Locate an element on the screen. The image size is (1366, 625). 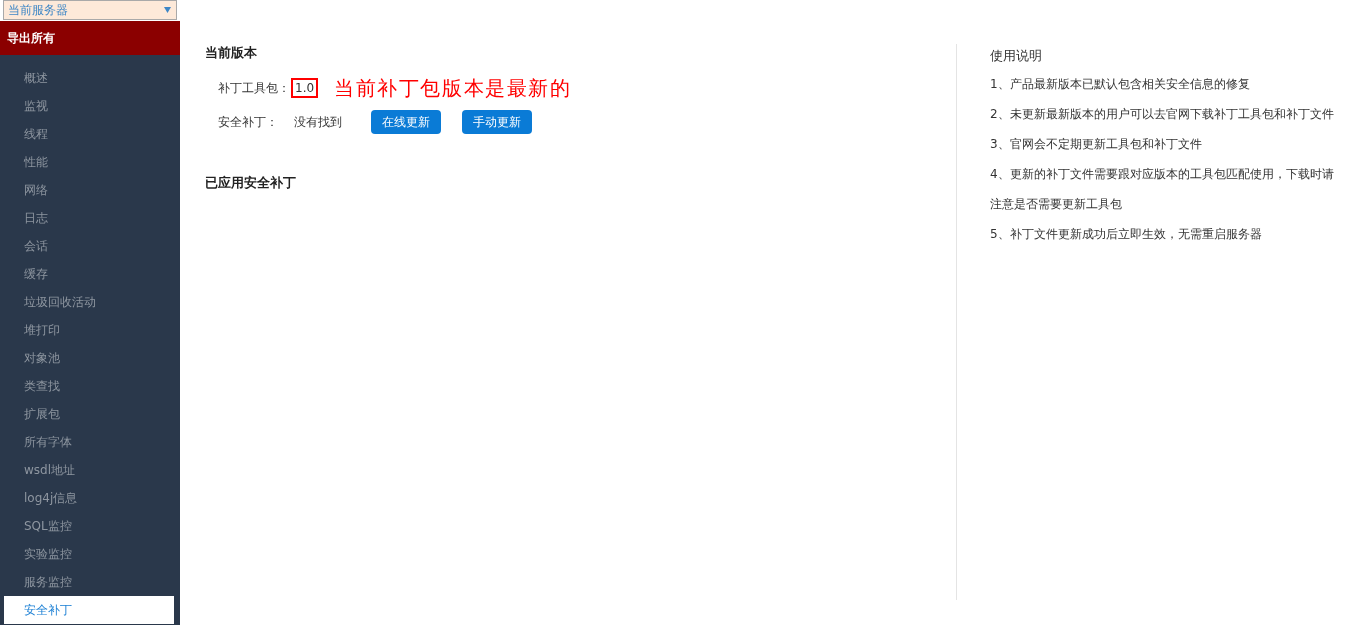
patch-status: 没有找到 is located at coordinates (318, 122).